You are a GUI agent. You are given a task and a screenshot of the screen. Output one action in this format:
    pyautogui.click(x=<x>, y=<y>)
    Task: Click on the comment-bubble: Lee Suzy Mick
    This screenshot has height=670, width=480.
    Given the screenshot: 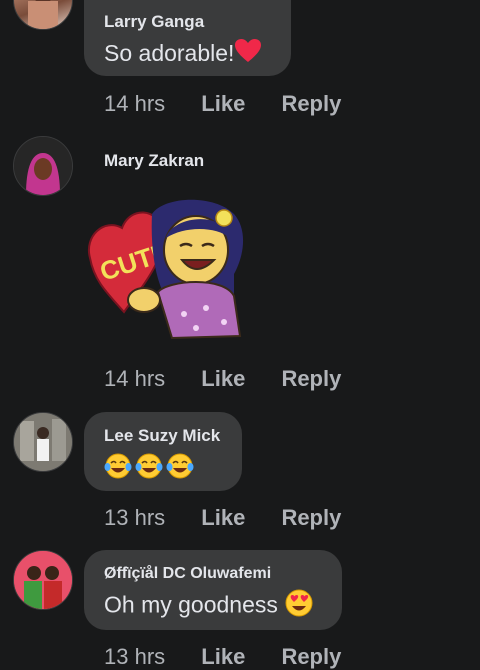 What is the action you would take?
    pyautogui.click(x=163, y=451)
    